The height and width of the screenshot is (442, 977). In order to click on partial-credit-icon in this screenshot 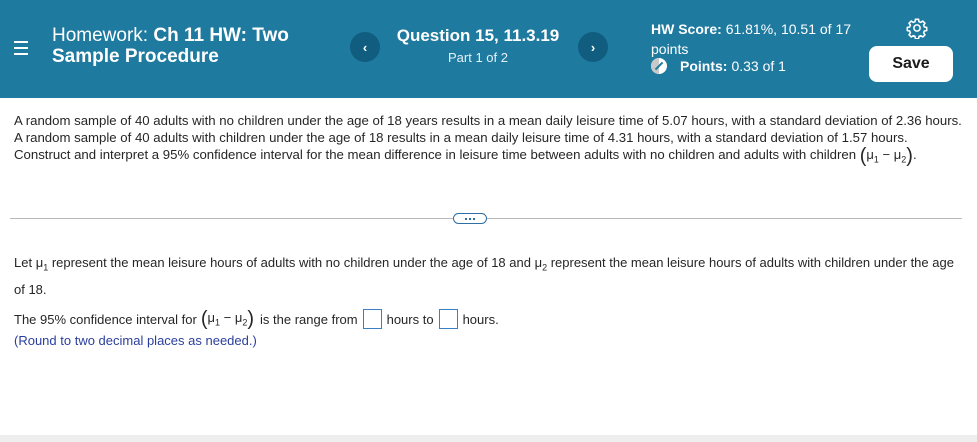, I will do `click(659, 66)`.